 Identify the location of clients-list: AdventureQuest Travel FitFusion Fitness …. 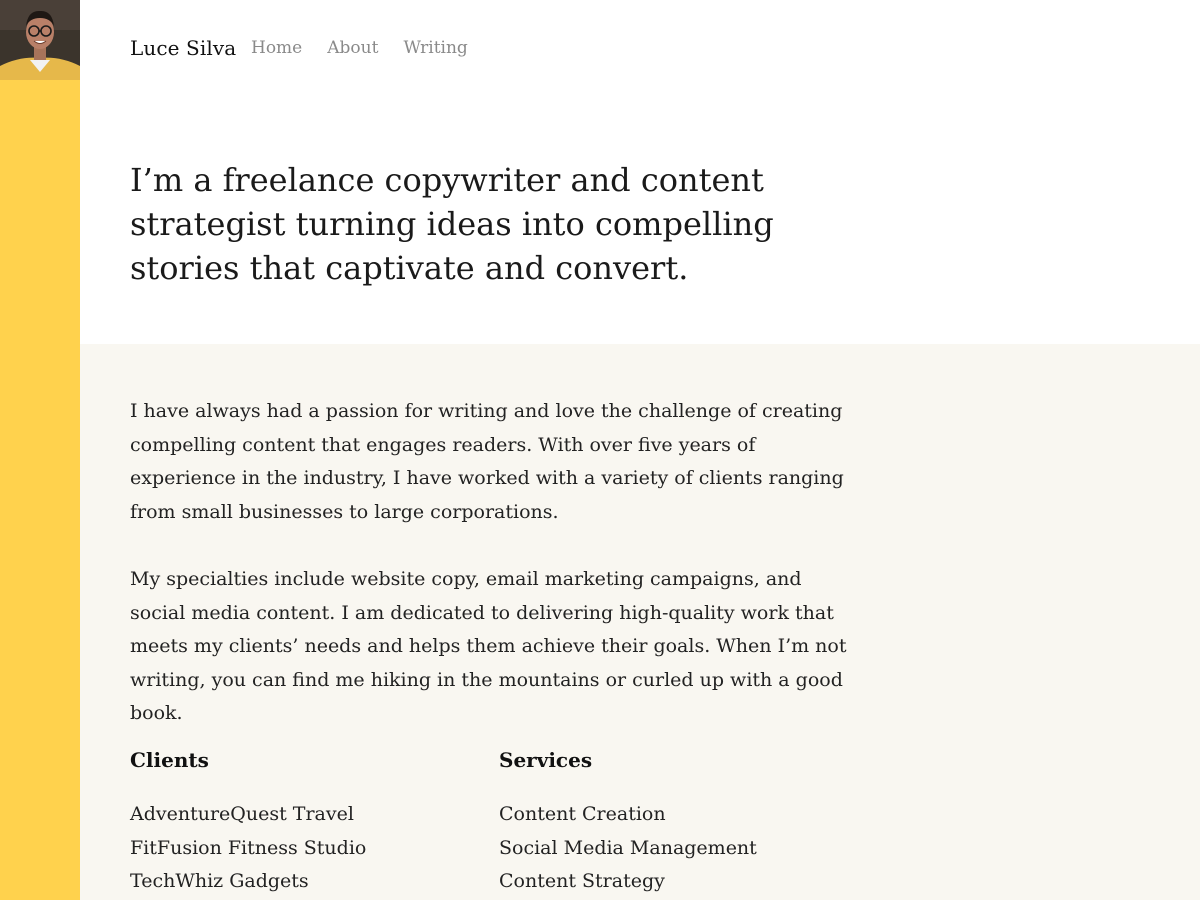
(295, 848).